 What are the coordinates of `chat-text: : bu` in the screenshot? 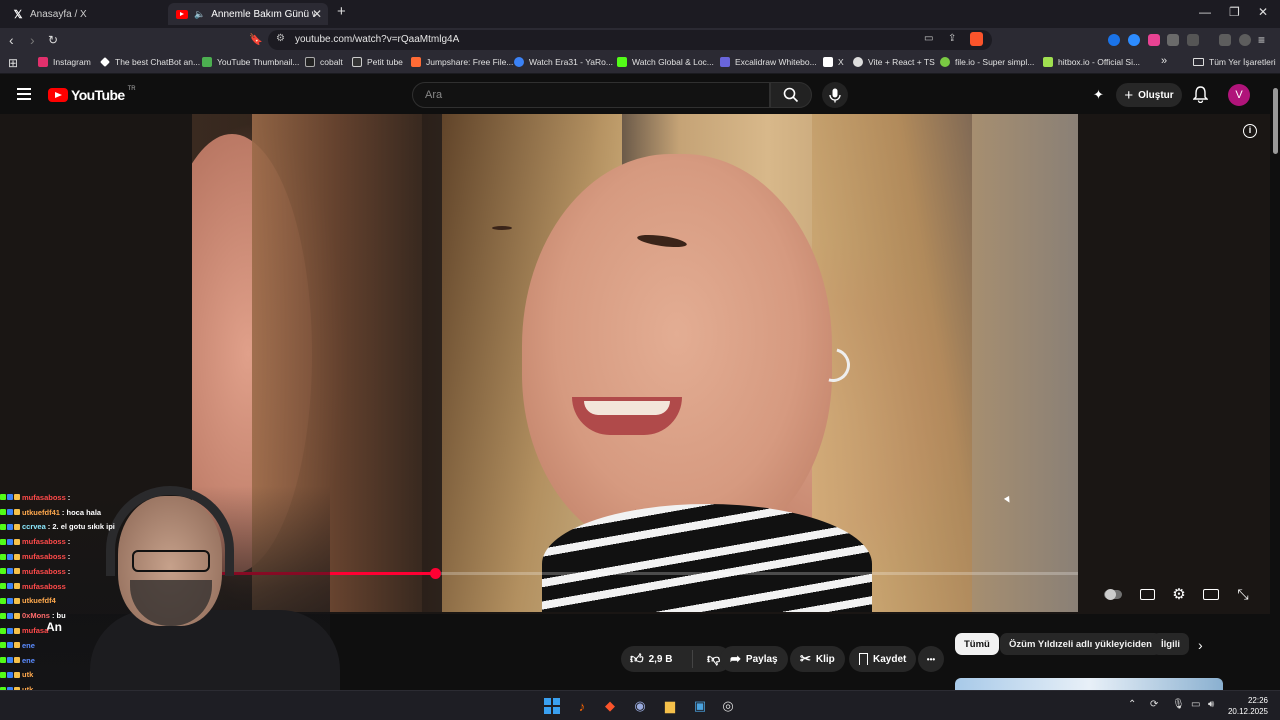 It's located at (58, 616).